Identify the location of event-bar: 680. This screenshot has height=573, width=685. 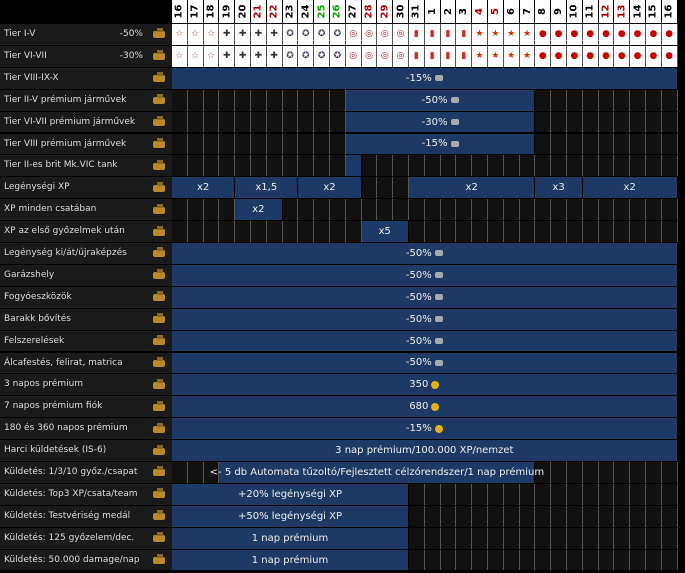
(425, 407).